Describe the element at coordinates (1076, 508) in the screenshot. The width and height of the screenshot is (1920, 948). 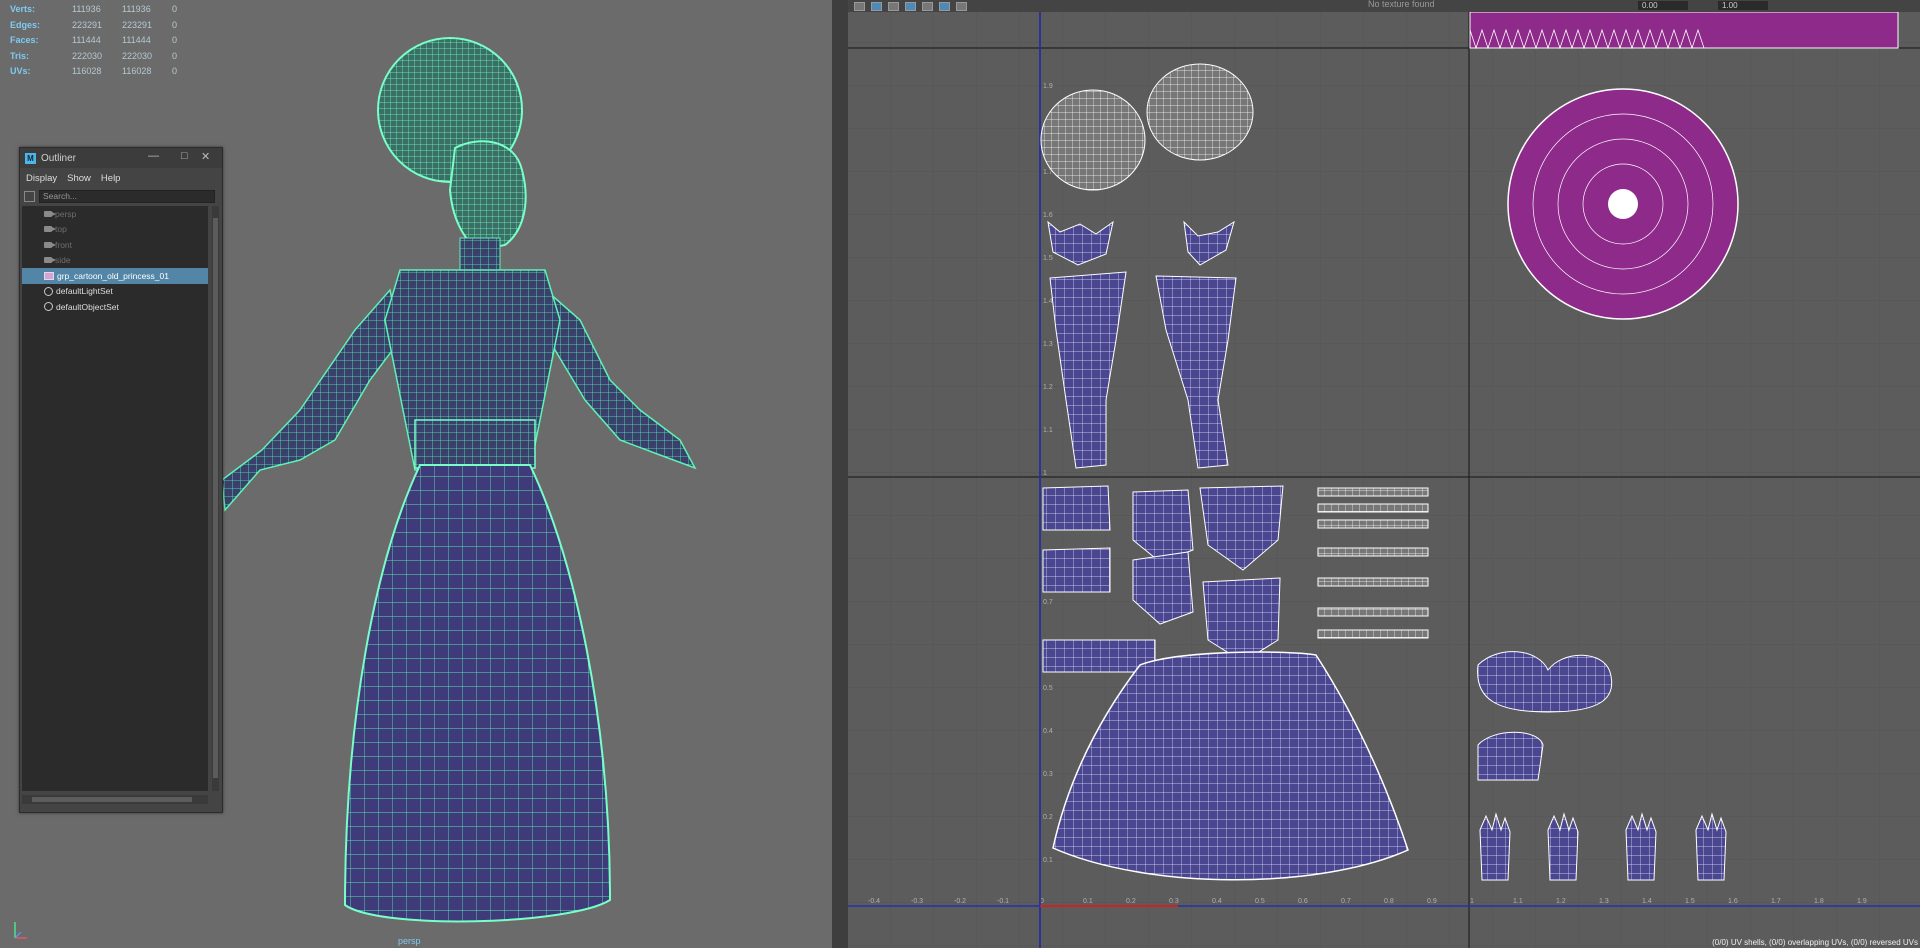
I see `uv-shell-collar-a` at that location.